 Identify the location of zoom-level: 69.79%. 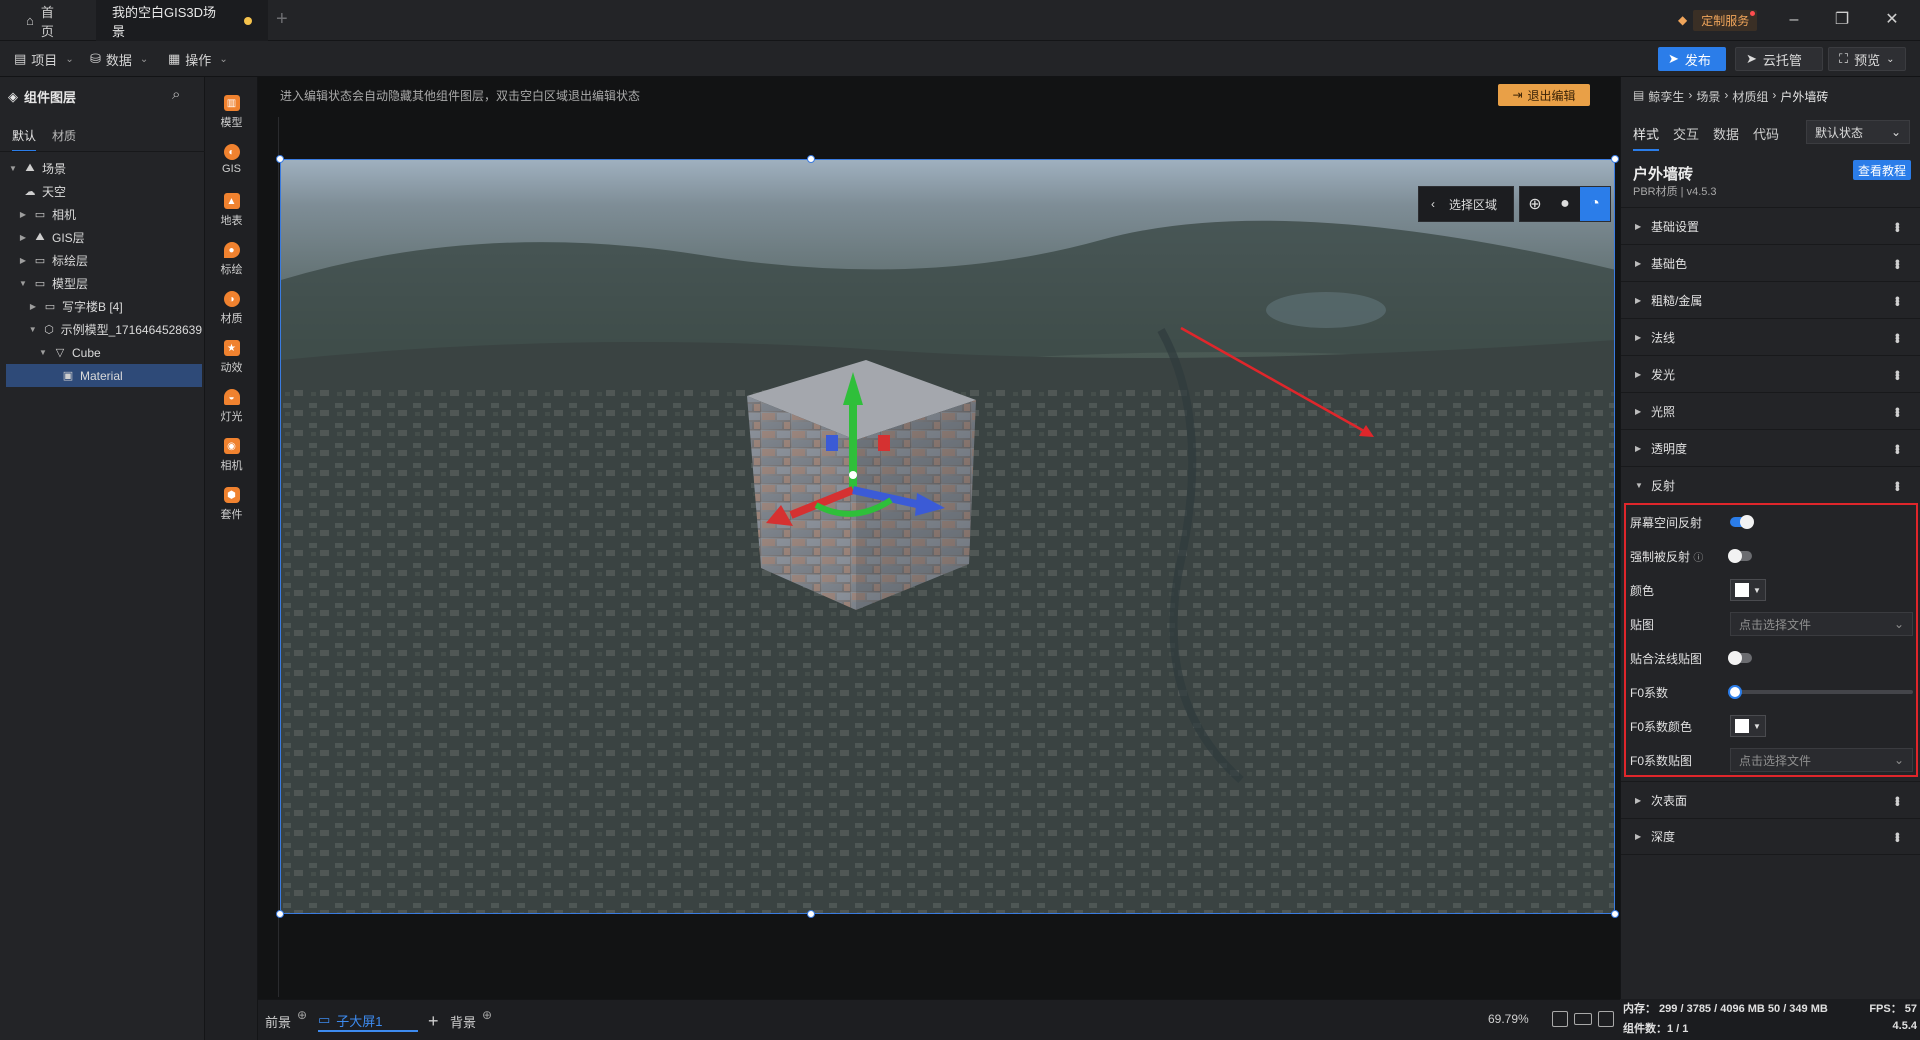
(1508, 1019).